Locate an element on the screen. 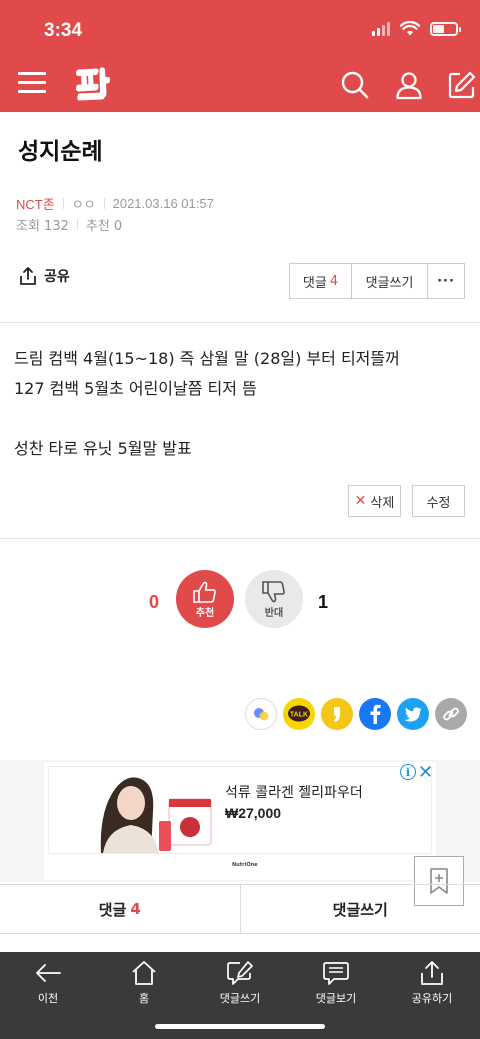  delete-label: 삭제 is located at coordinates (382, 503).